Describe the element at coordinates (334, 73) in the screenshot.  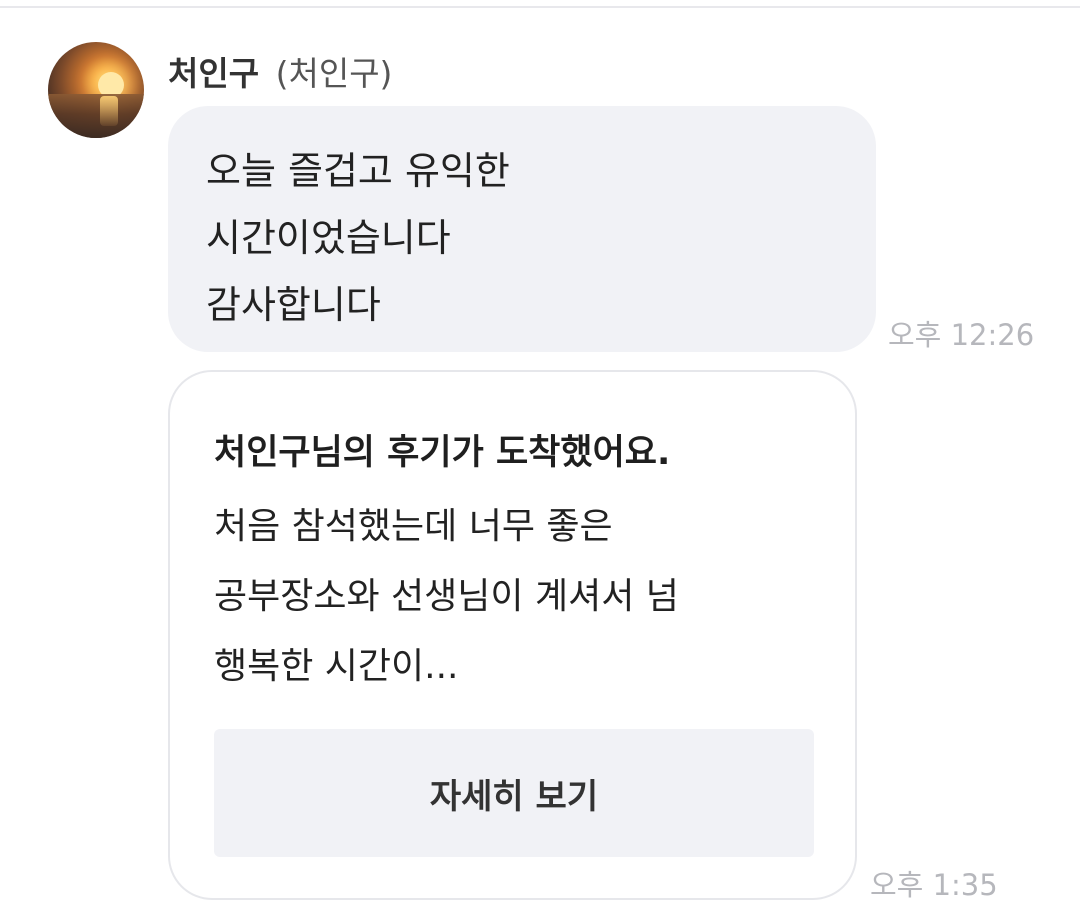
I see `sender-sub-name: (처인구)` at that location.